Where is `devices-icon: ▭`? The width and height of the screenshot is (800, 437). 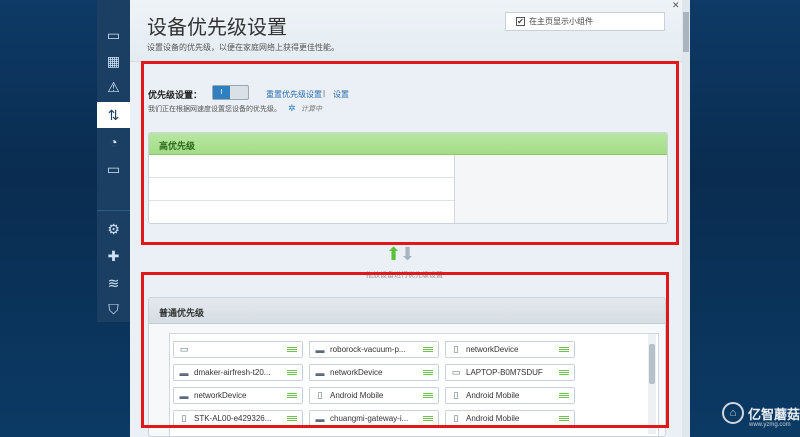 devices-icon: ▭ is located at coordinates (113, 34).